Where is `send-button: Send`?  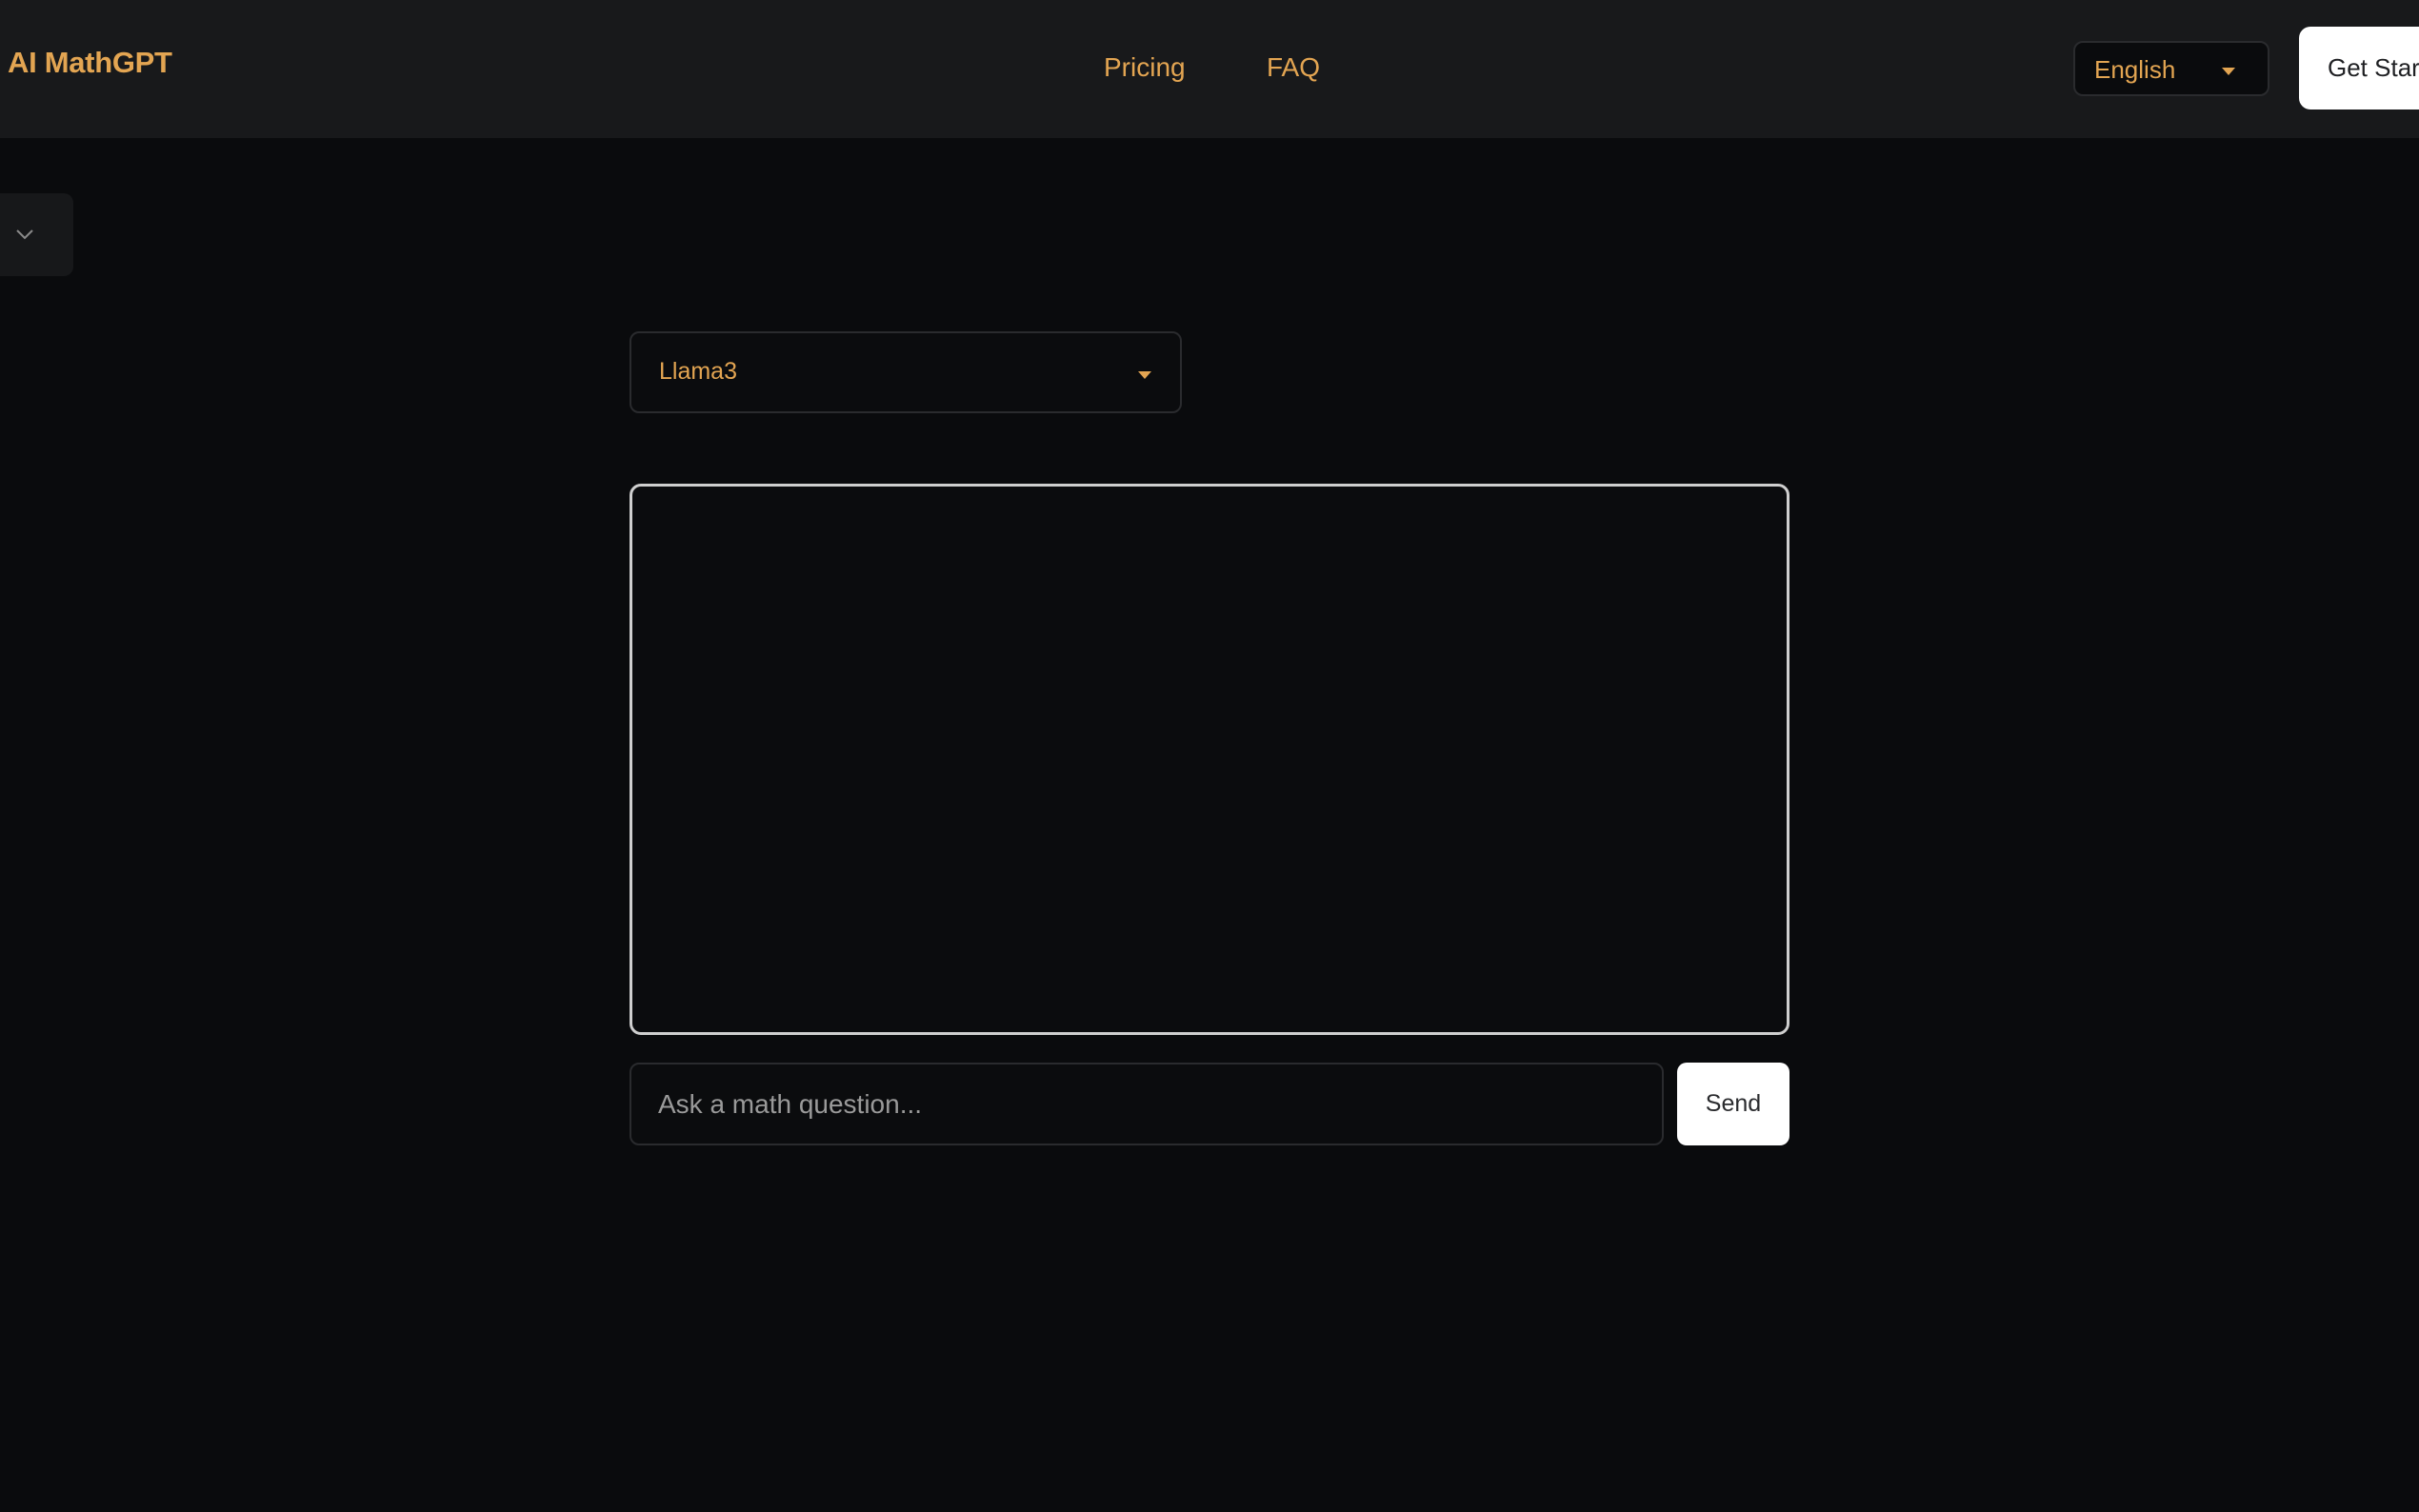 send-button: Send is located at coordinates (1733, 1104).